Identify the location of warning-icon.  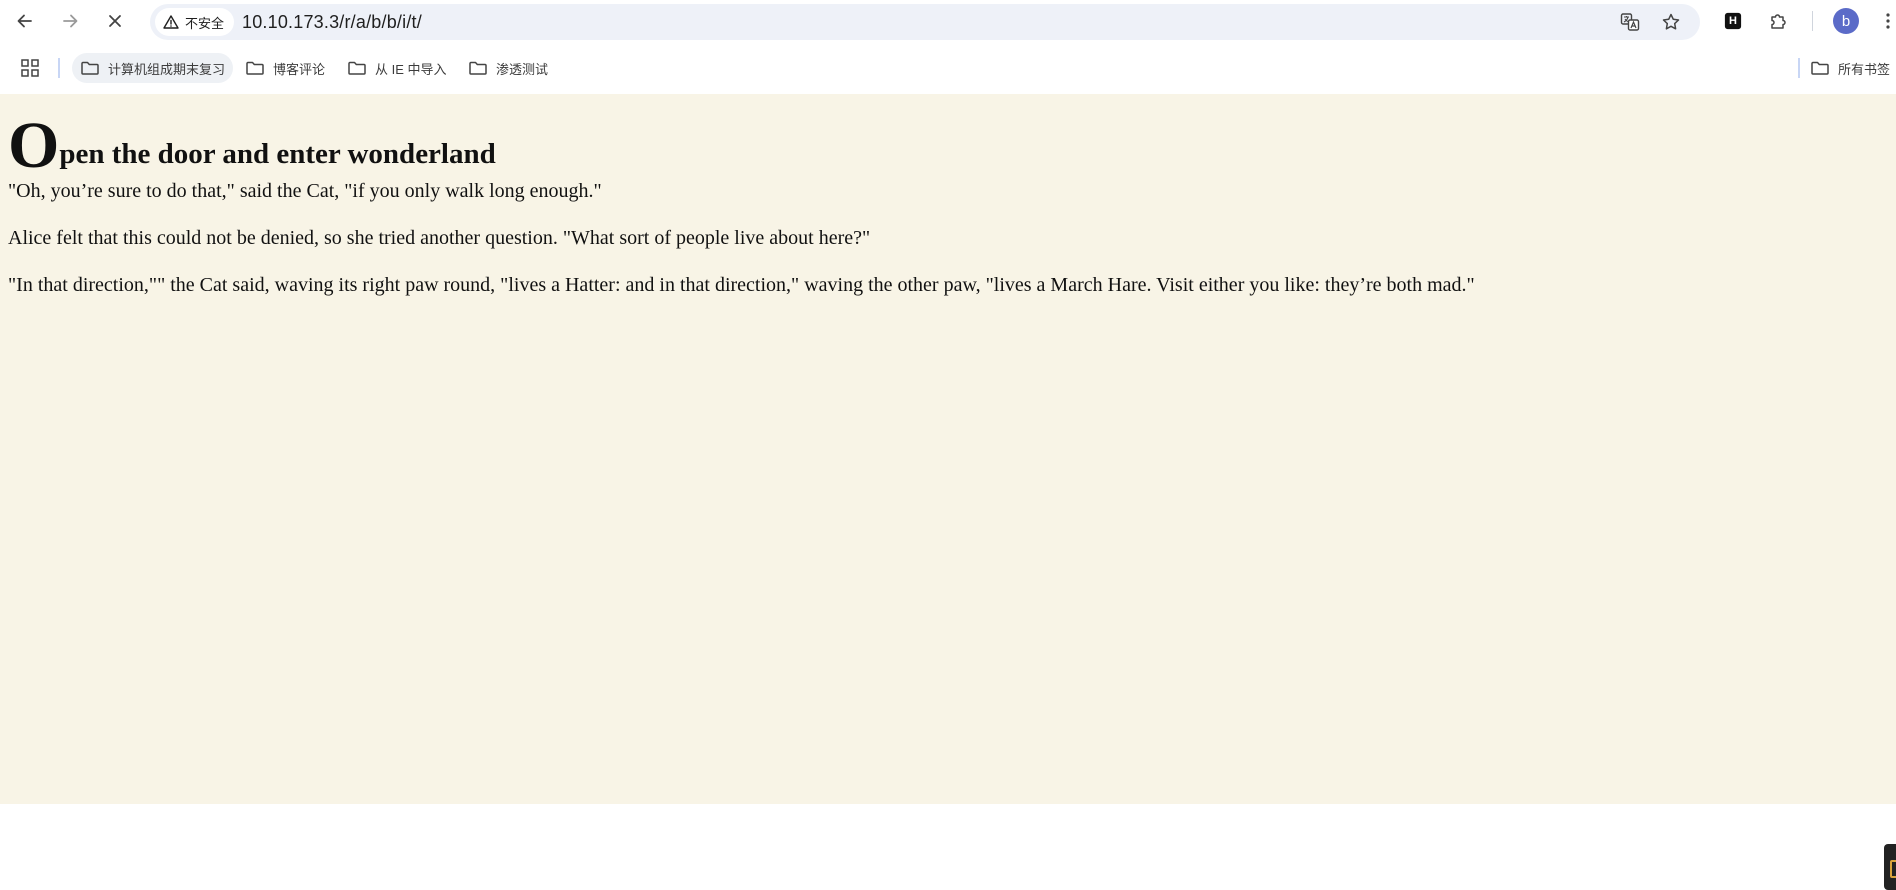
(171, 22).